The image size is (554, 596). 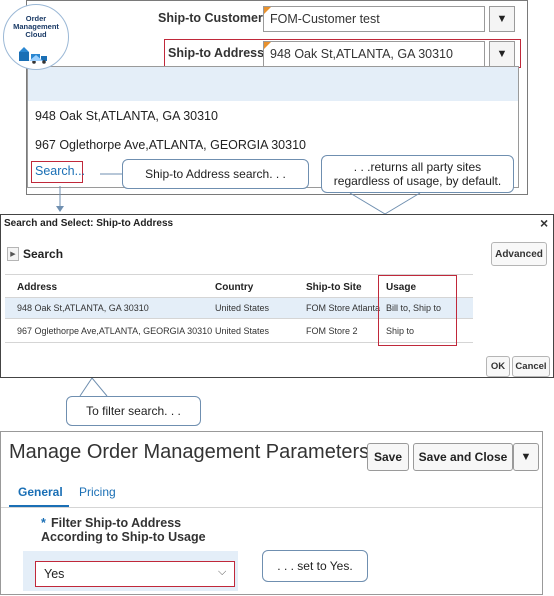 I want to click on field-label: Filter Ship-to Address, so click(x=116, y=523).